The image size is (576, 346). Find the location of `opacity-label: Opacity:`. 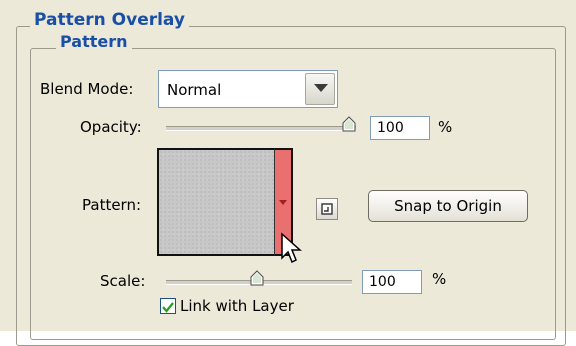

opacity-label: Opacity: is located at coordinates (111, 127).